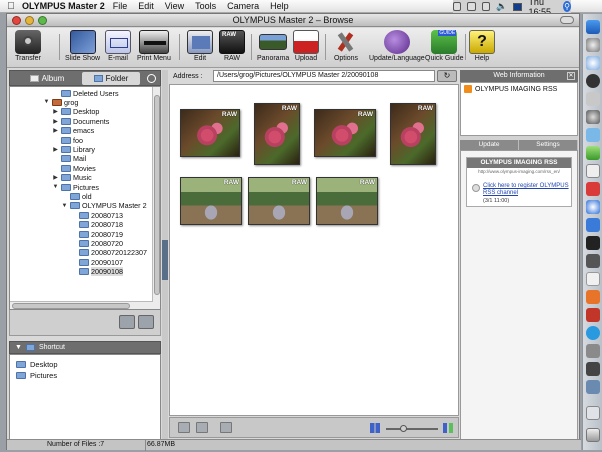 The height and width of the screenshot is (452, 602). I want to click on terminal-dock-icon, so click(593, 243).